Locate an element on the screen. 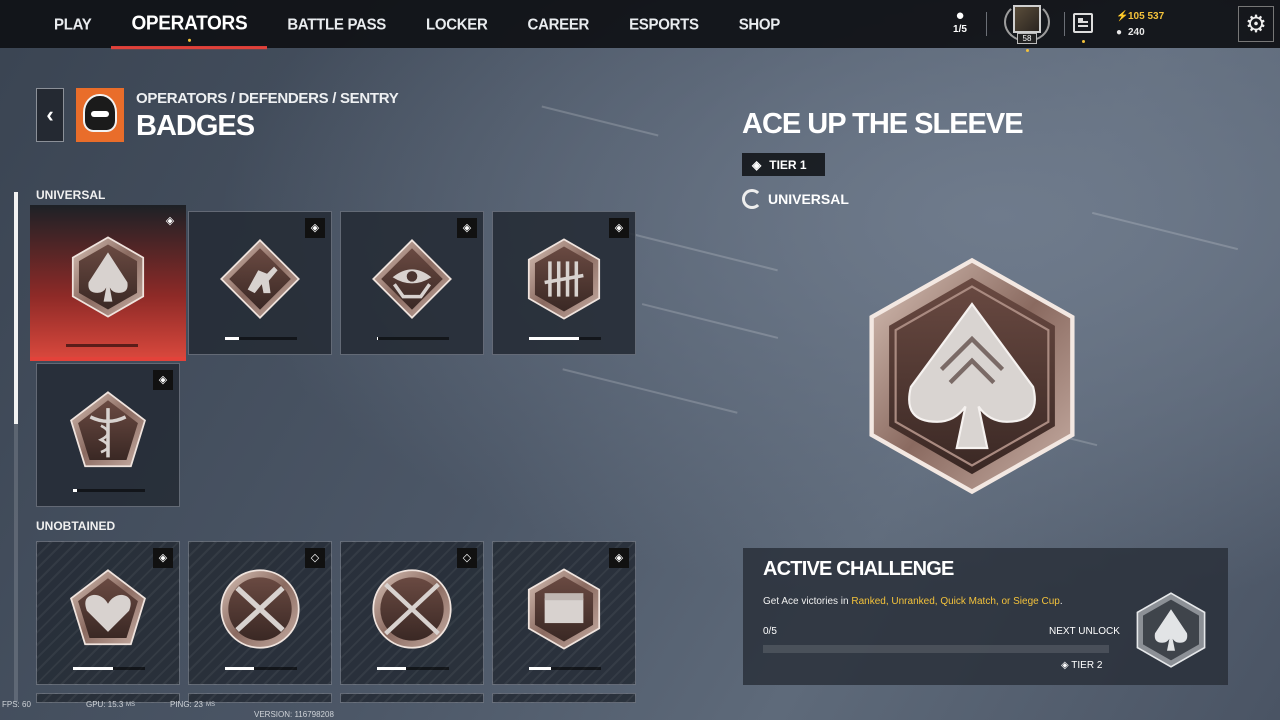 This screenshot has height=720, width=1280. badge-card-caduceus: ◈ is located at coordinates (108, 435).